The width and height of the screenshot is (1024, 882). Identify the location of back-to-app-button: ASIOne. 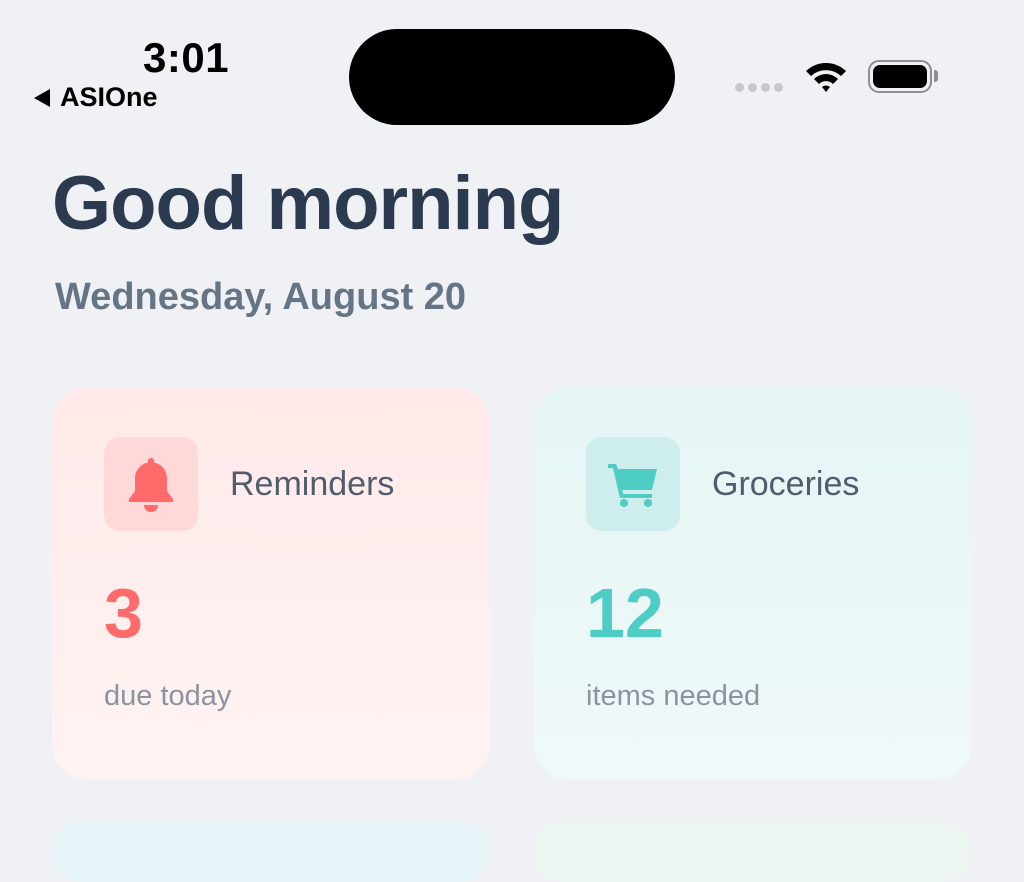
(96, 97).